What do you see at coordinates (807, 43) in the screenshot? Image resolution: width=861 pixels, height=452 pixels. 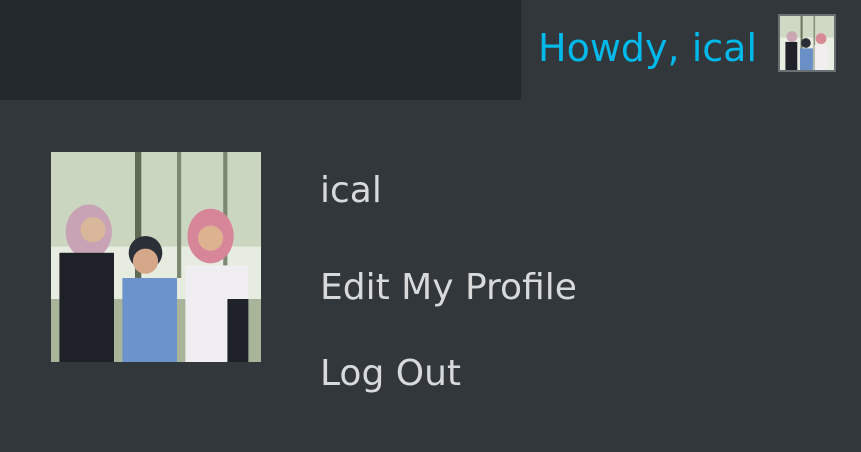 I see `user-avatar-icon` at bounding box center [807, 43].